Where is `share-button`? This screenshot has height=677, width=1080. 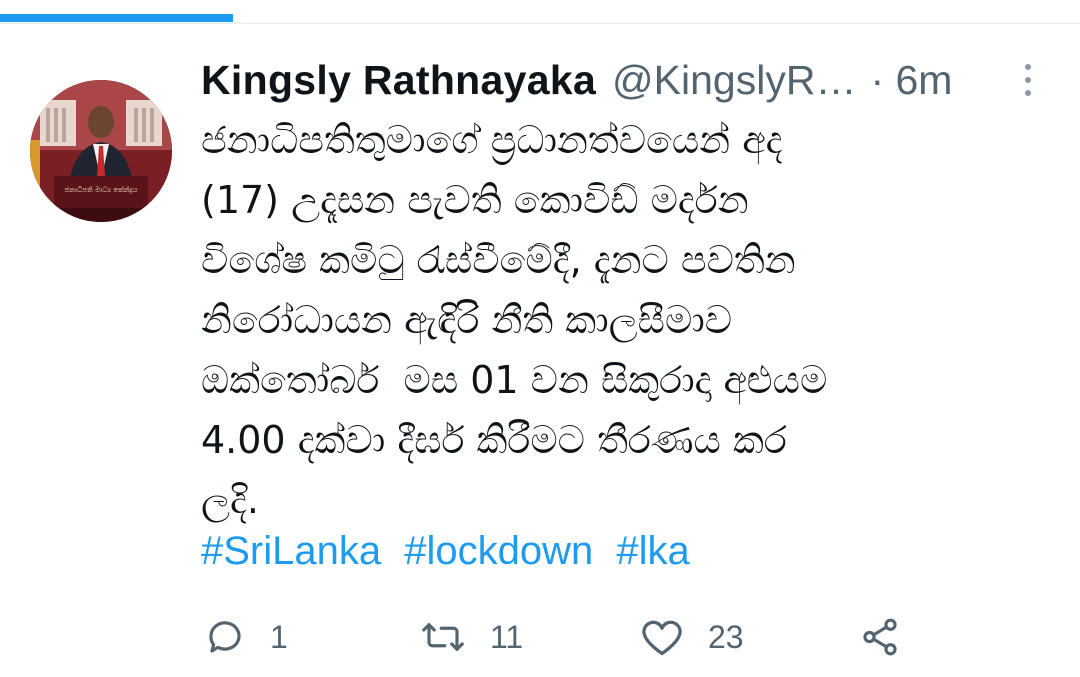
share-button is located at coordinates (880, 637).